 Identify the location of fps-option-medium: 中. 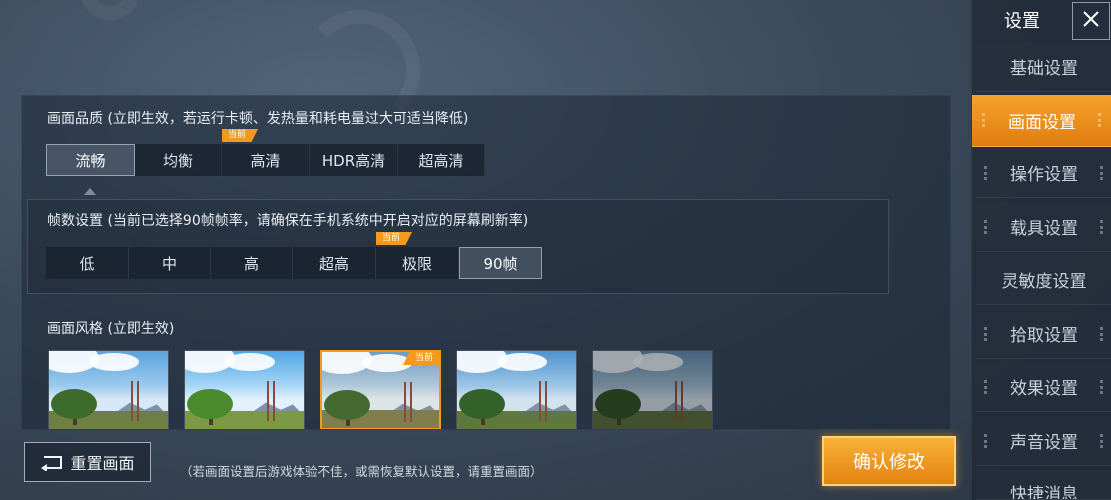
(170, 263).